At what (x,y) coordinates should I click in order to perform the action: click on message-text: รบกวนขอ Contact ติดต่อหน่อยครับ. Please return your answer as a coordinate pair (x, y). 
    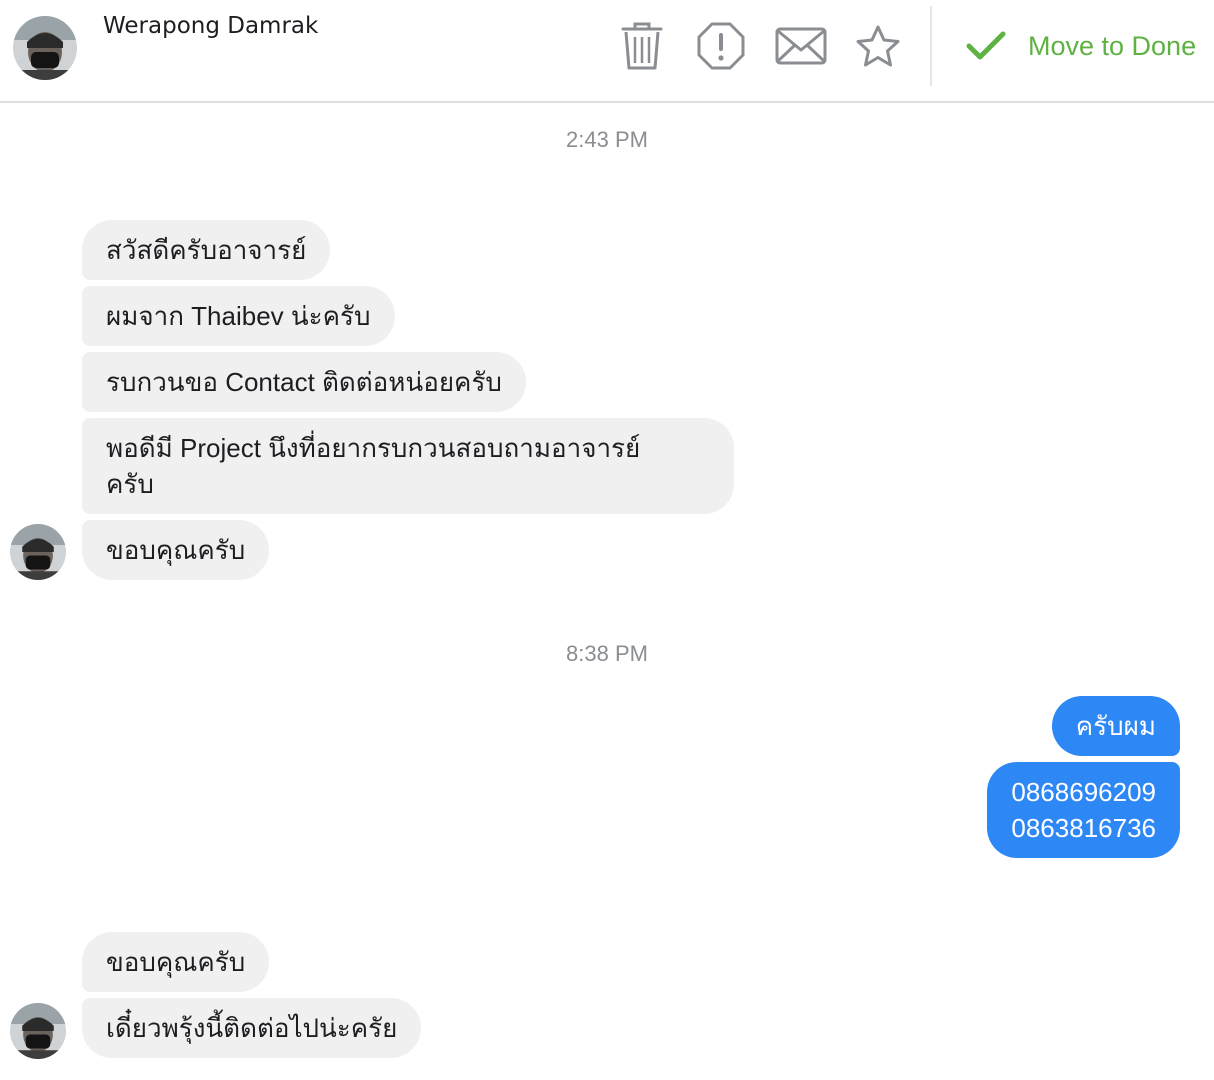
    Looking at the image, I should click on (304, 382).